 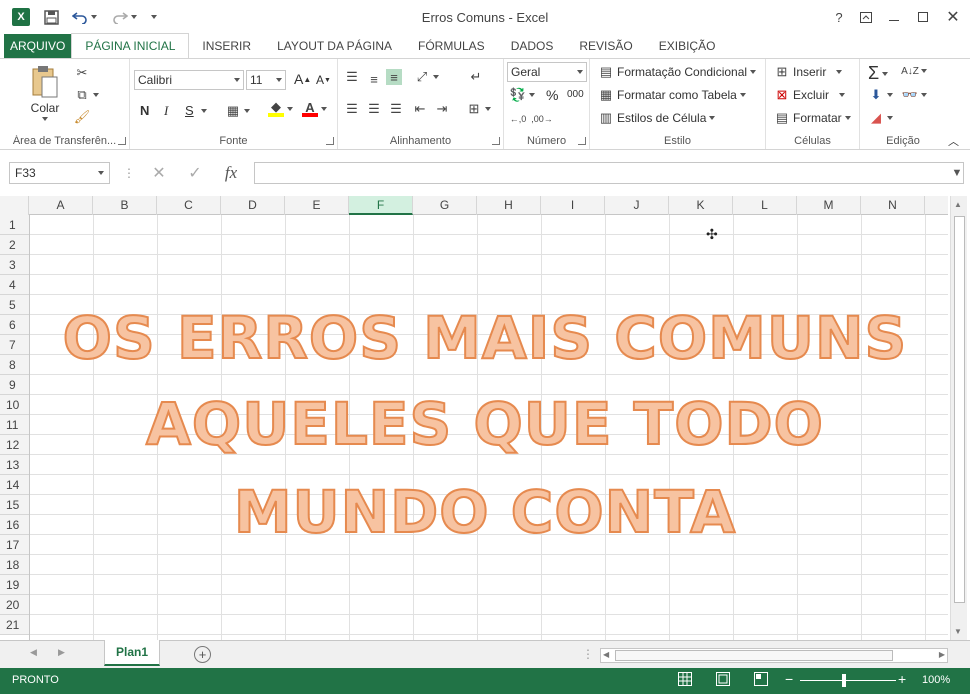 What do you see at coordinates (166, 111) in the screenshot?
I see `italic-button: I` at bounding box center [166, 111].